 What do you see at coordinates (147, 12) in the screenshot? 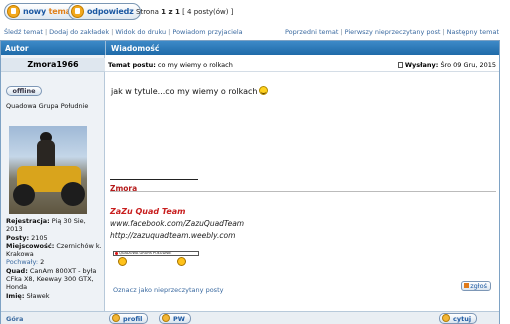
I see `page-info-prefix: Strona` at bounding box center [147, 12].